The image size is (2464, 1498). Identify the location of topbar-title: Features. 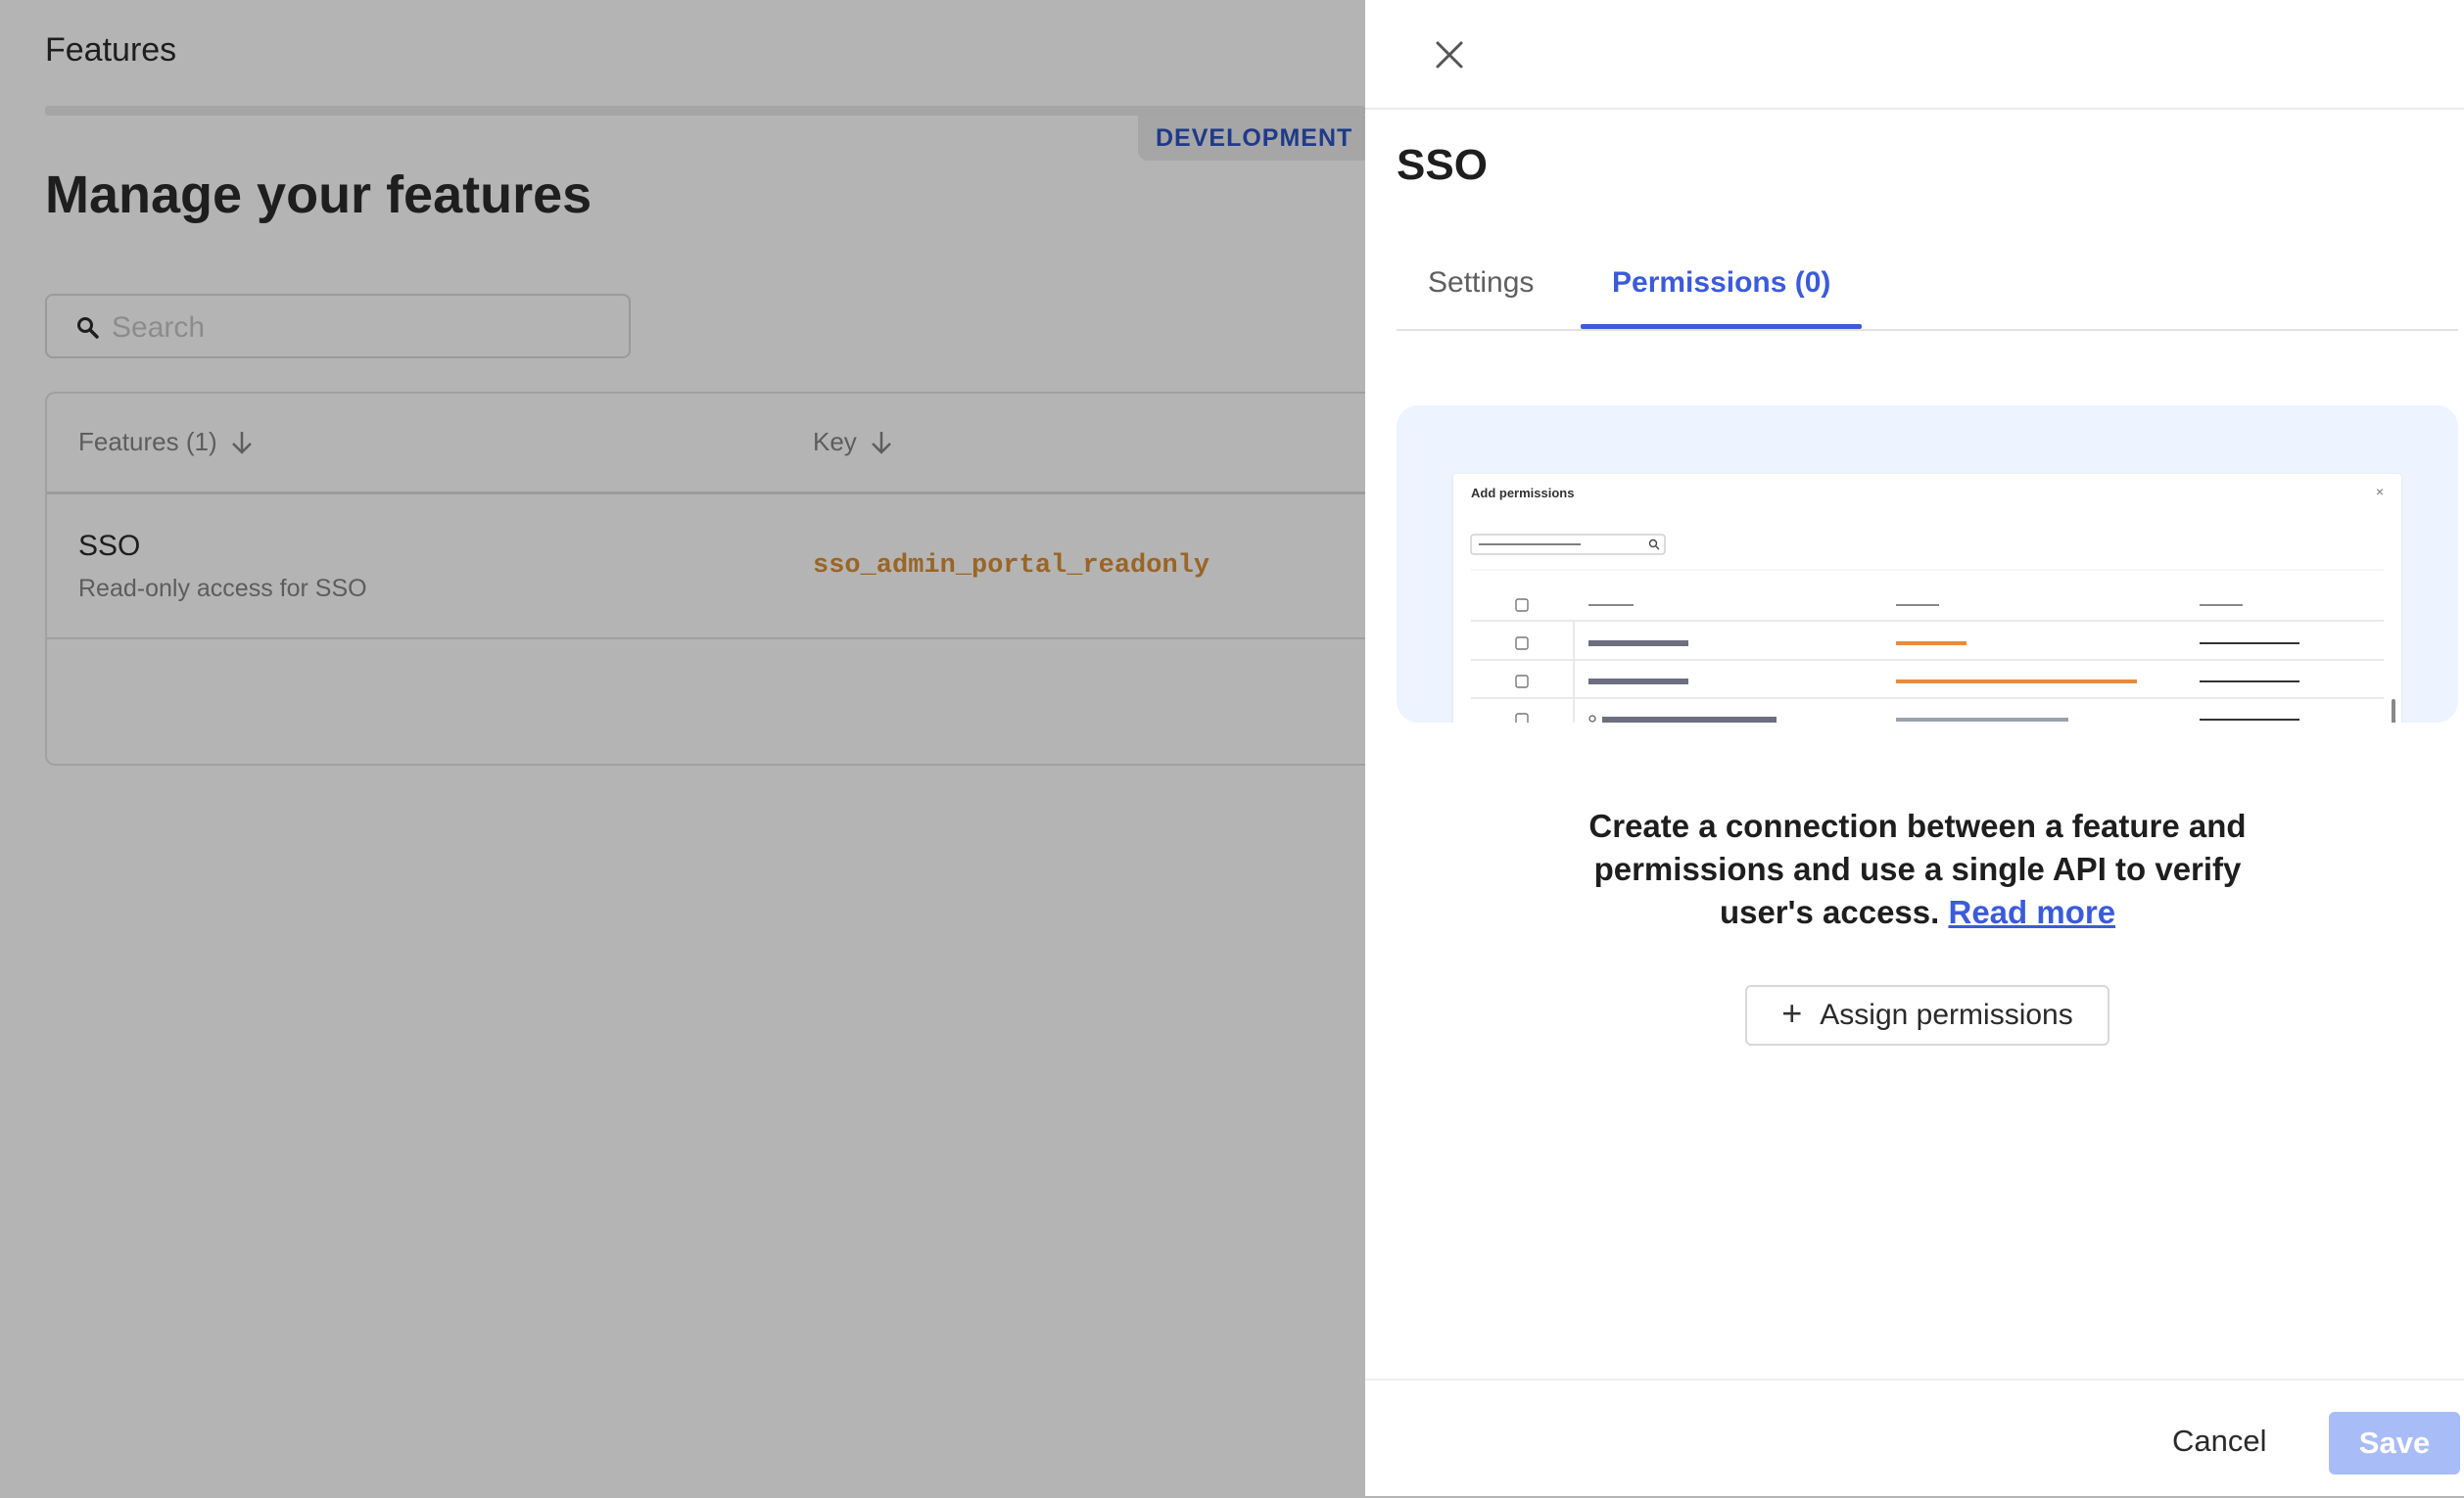
(111, 50).